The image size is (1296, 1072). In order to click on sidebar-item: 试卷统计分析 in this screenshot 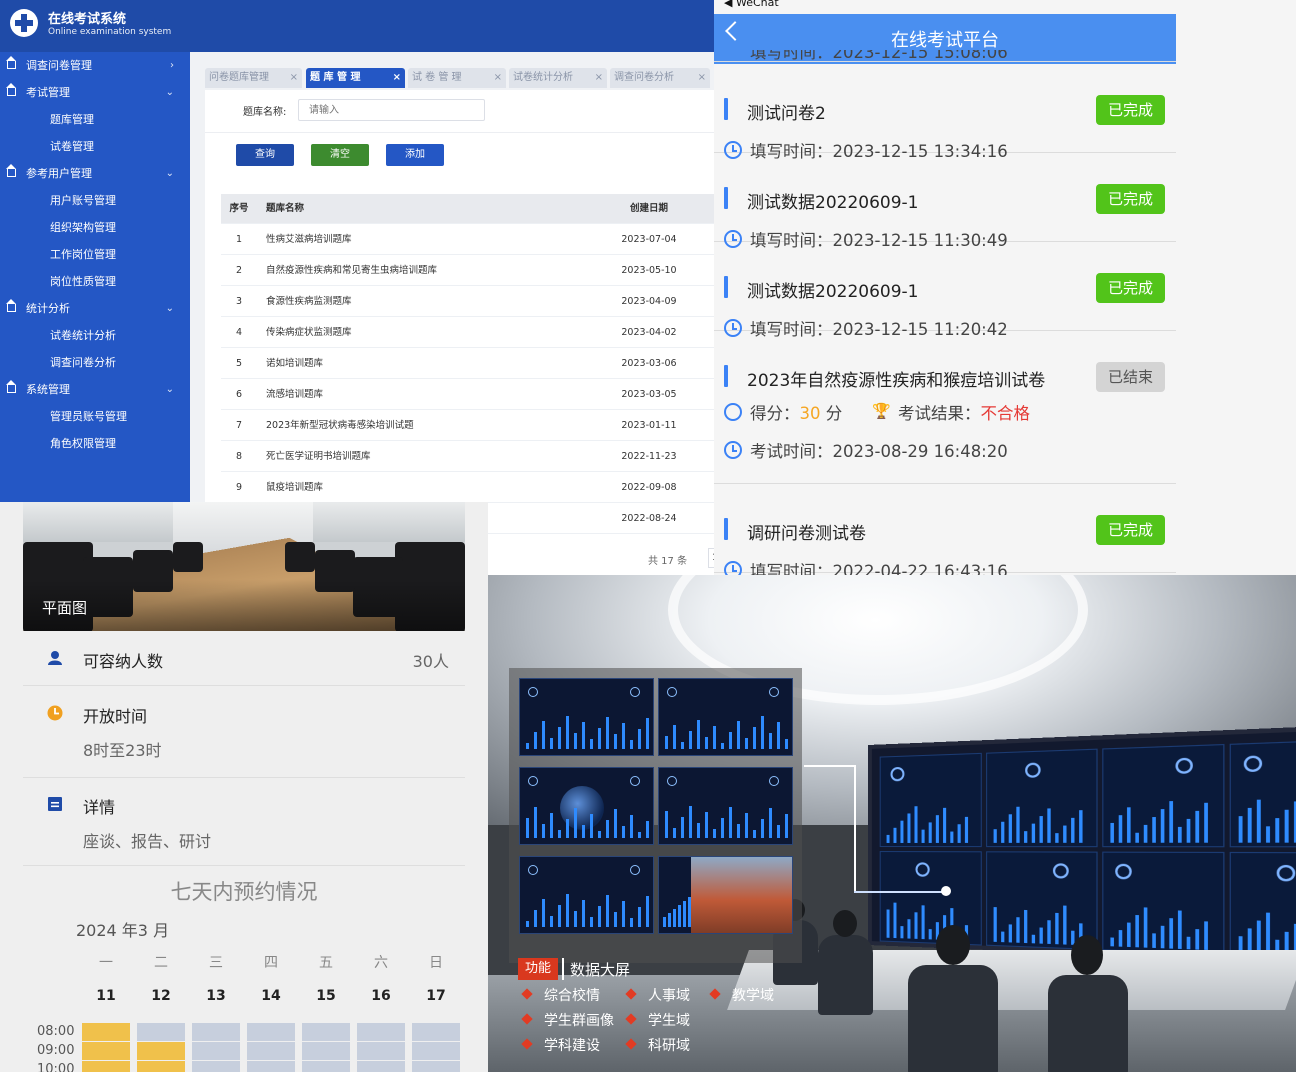, I will do `click(95, 335)`.